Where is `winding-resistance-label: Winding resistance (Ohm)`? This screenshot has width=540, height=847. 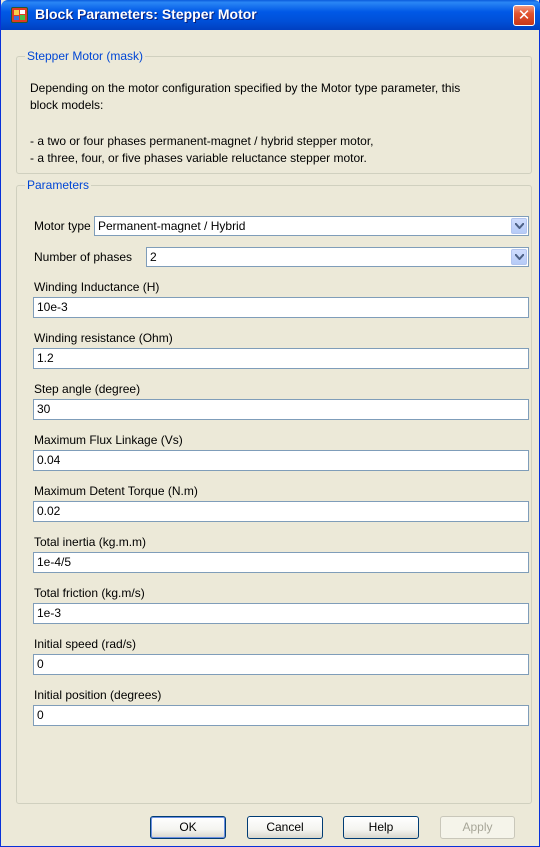 winding-resistance-label: Winding resistance (Ohm) is located at coordinates (103, 338).